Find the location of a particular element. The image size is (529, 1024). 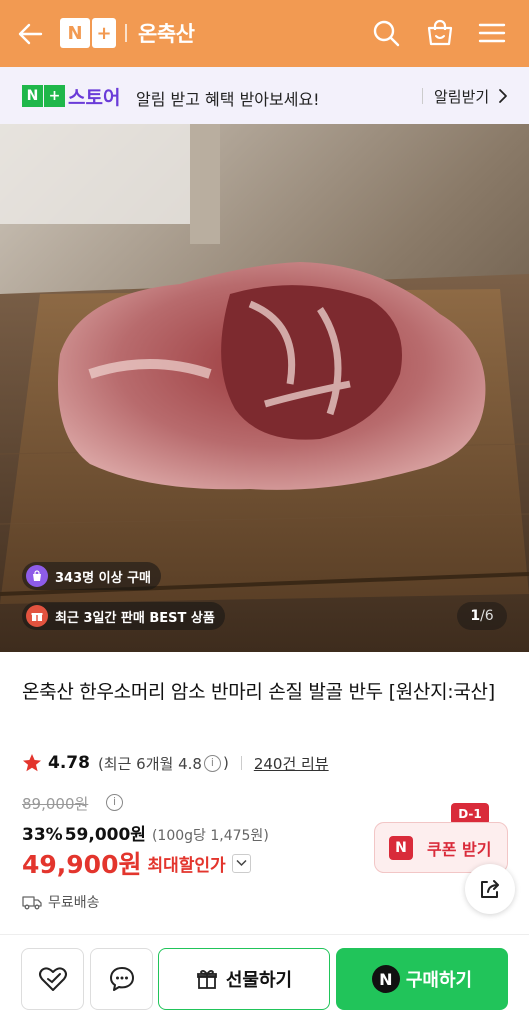

star-icon is located at coordinates (32, 763).